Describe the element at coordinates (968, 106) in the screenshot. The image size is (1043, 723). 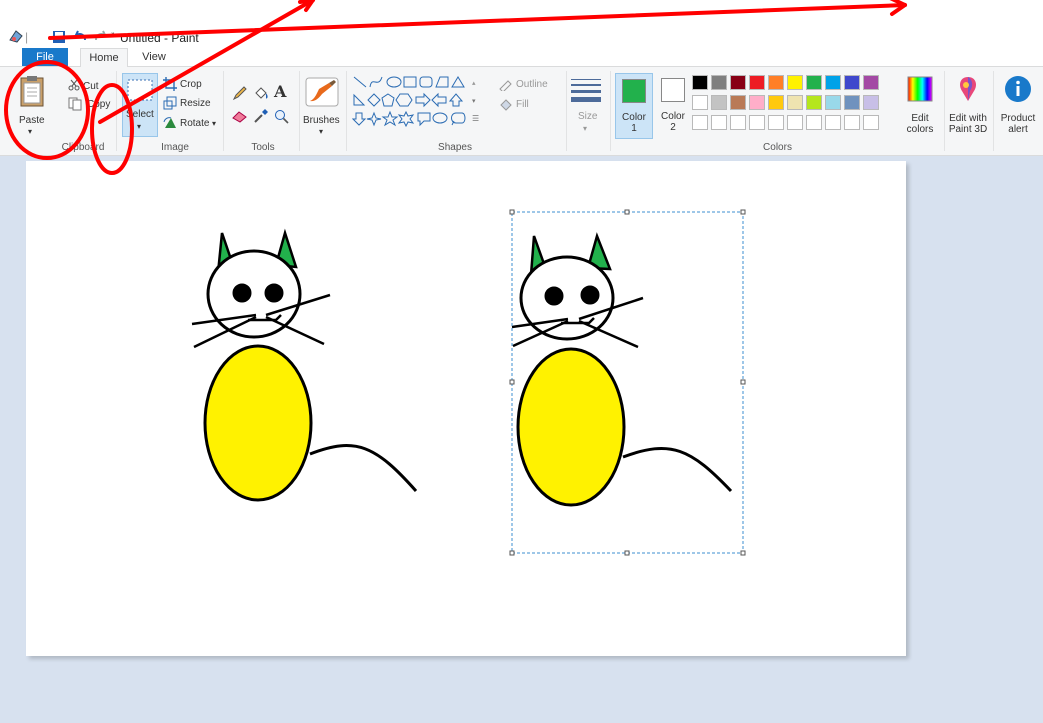
I see `edit-with-paint3d-button: Edit with Paint 3D` at that location.